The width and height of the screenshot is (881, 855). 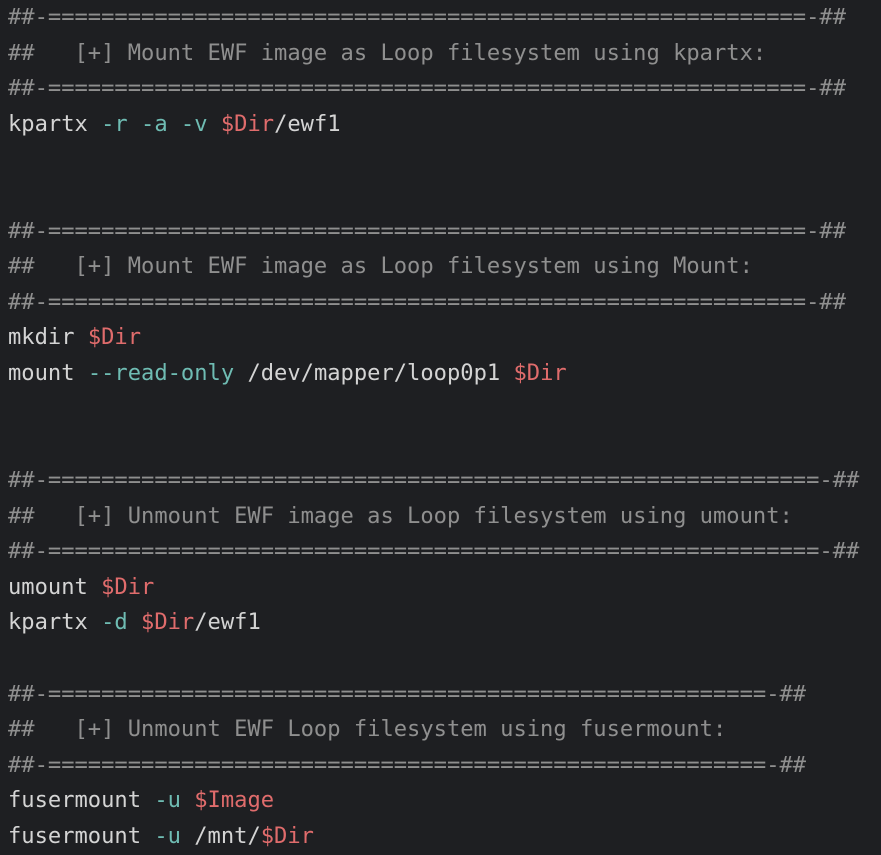 I want to click on flag-text: -d, so click(x=121, y=622).